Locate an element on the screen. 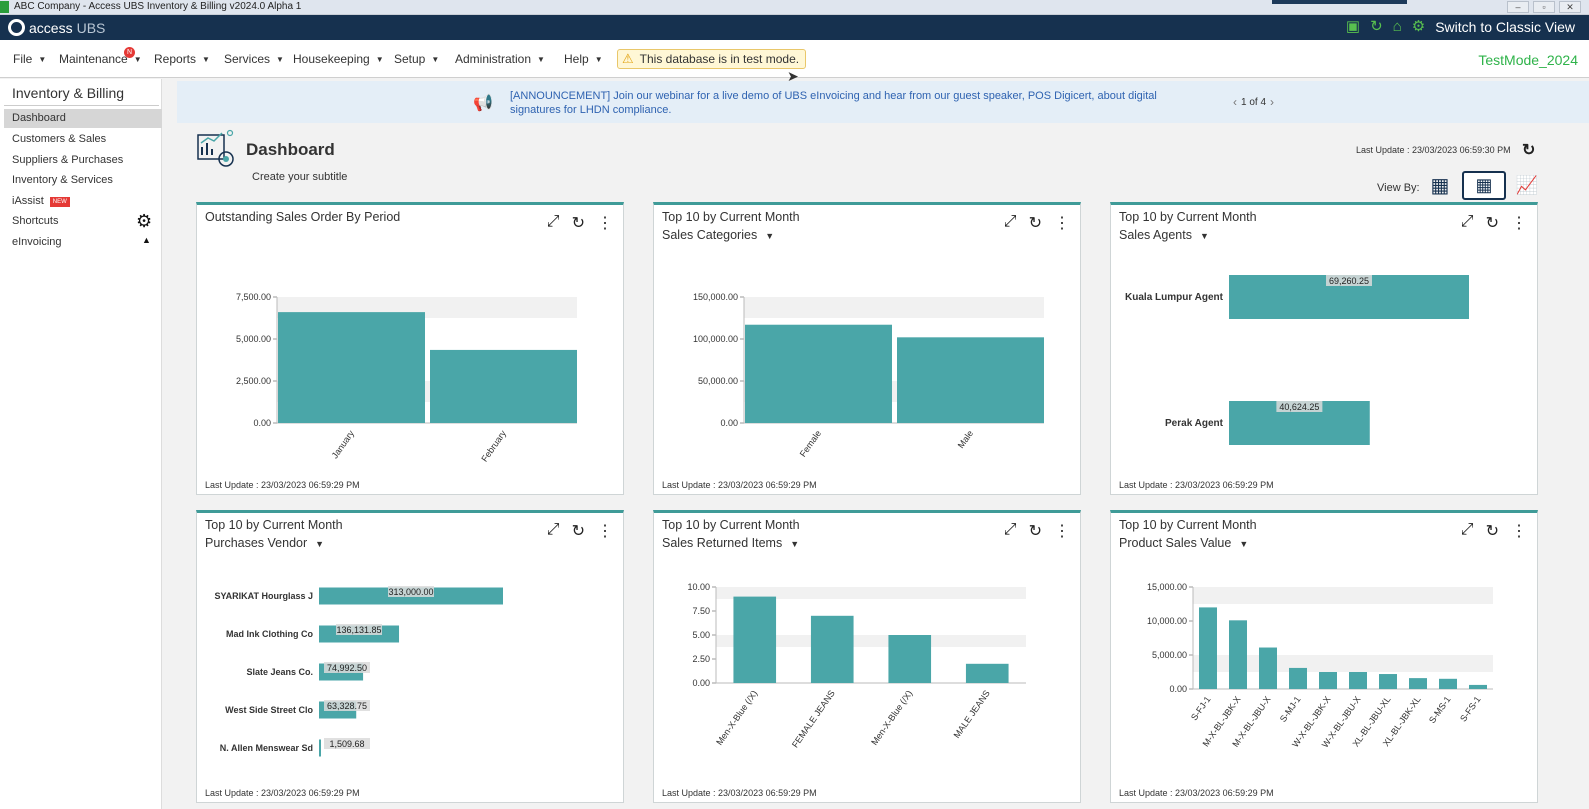 Image resolution: width=1589 pixels, height=809 pixels. test-mode-notice: ⚠ This database is in test mode. is located at coordinates (712, 59).